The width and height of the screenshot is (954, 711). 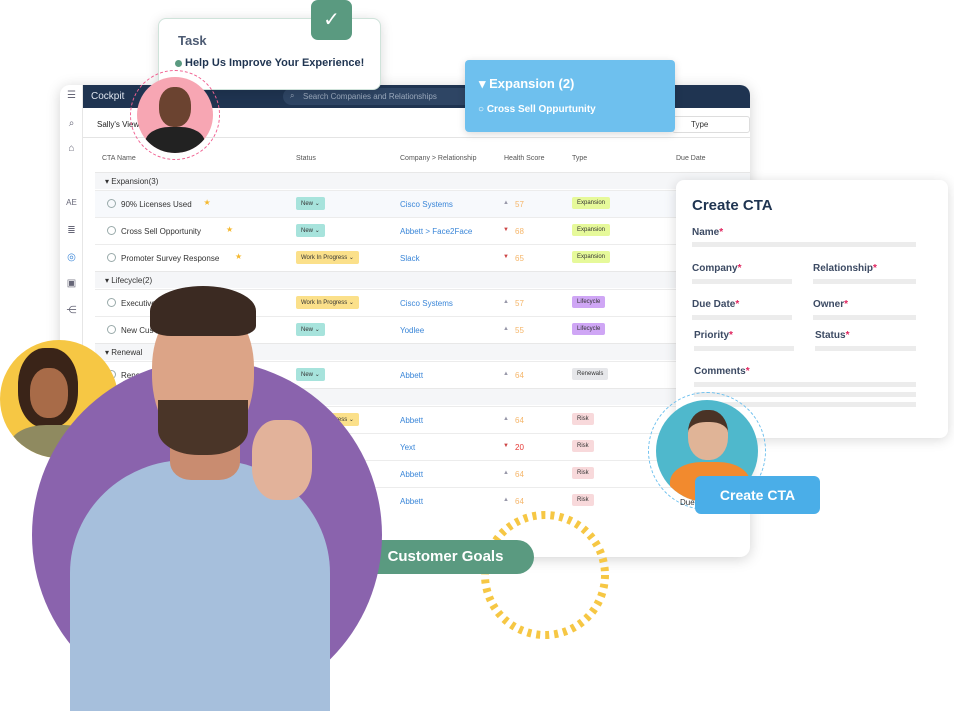 I want to click on sidebar-item-ae: AE, so click(x=71, y=202).